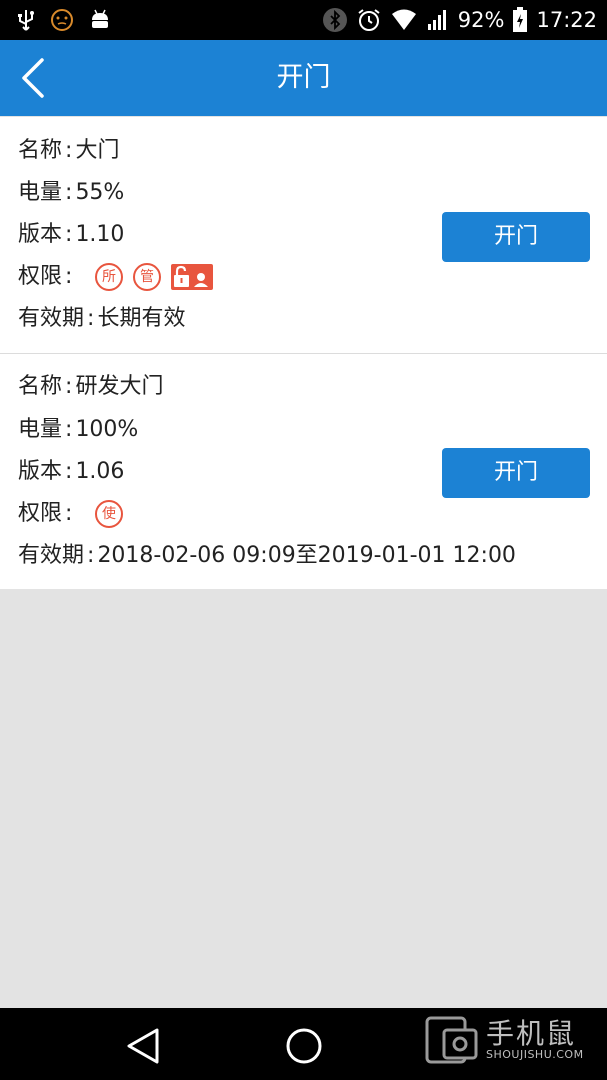  Describe the element at coordinates (334, 20) in the screenshot. I see `bluetooth-icon` at that location.